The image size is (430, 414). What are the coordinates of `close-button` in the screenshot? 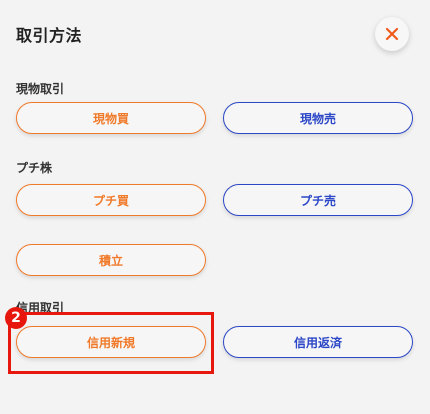 It's located at (392, 34).